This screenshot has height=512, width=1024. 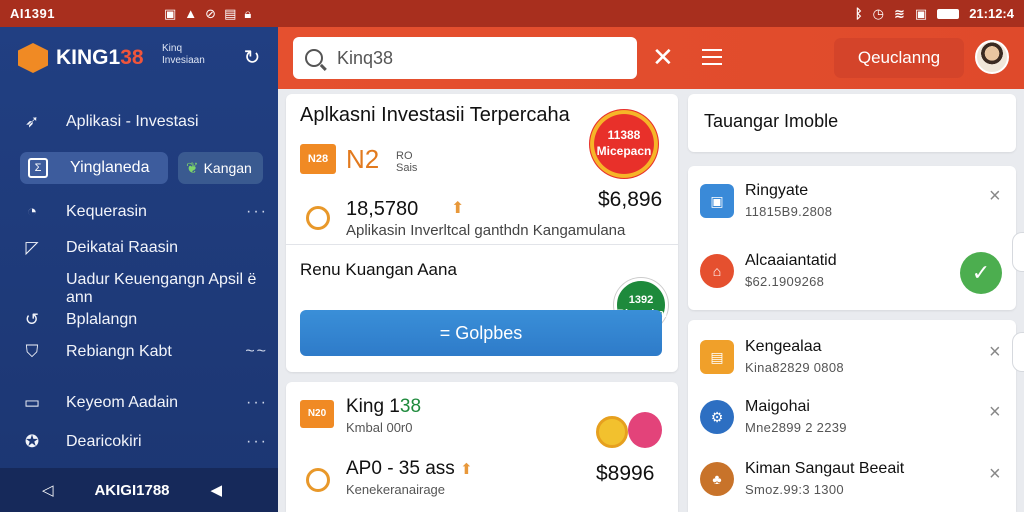 What do you see at coordinates (379, 427) in the screenshot?
I see `product-sub: Kmbal 00r0` at bounding box center [379, 427].